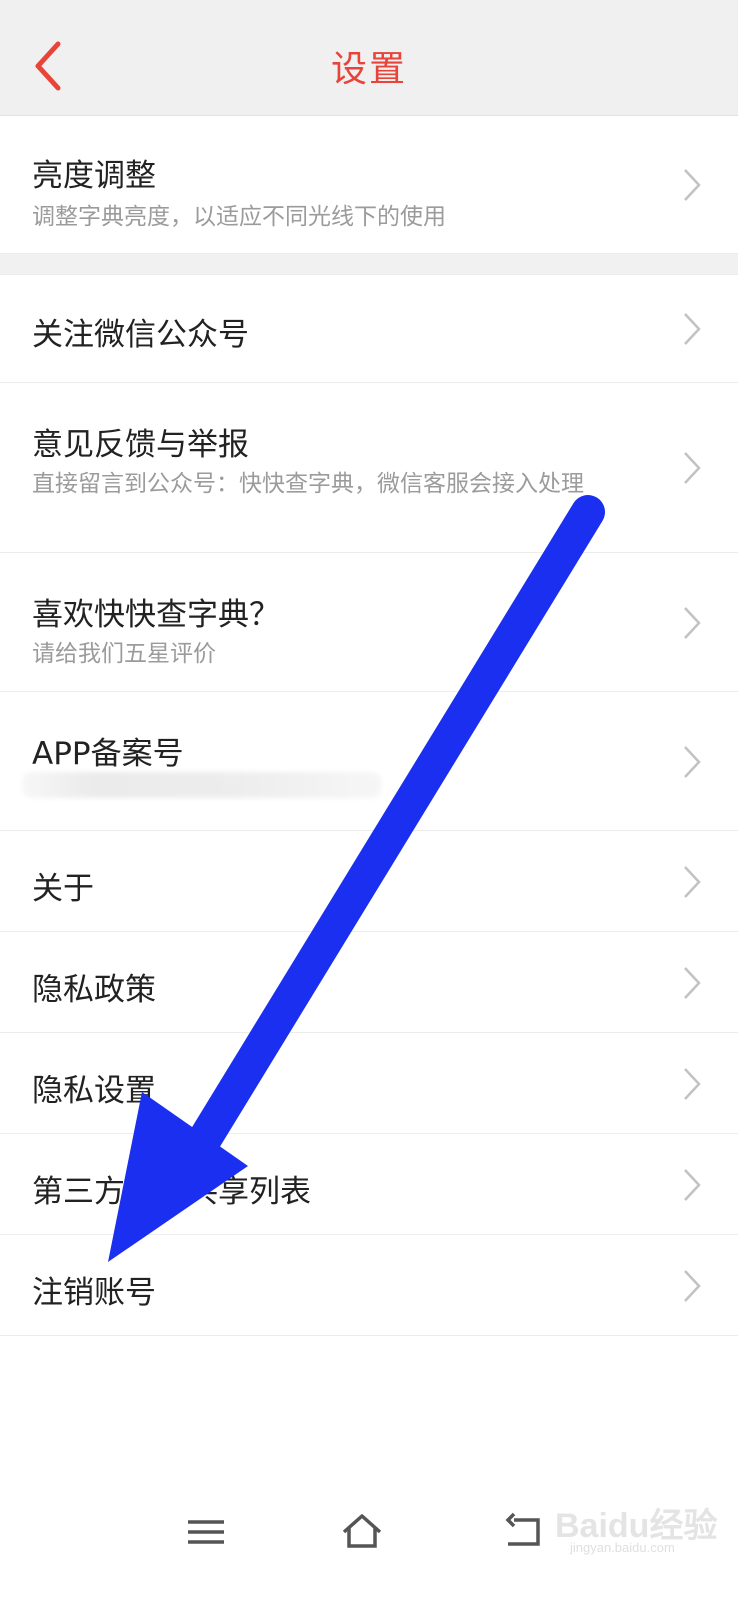  Describe the element at coordinates (369, 1184) in the screenshot. I see `settings-item-third-party-list: 第三方信息共享列表` at that location.